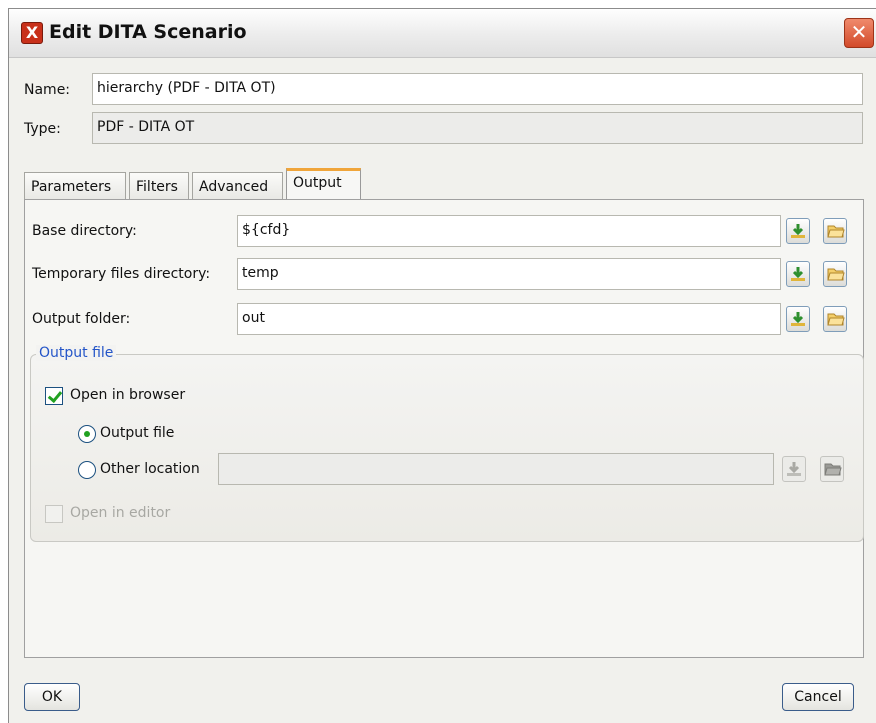 The width and height of the screenshot is (876, 723). What do you see at coordinates (477, 89) in the screenshot?
I see `name-field: hierarchy (PDF - DITA OT)` at bounding box center [477, 89].